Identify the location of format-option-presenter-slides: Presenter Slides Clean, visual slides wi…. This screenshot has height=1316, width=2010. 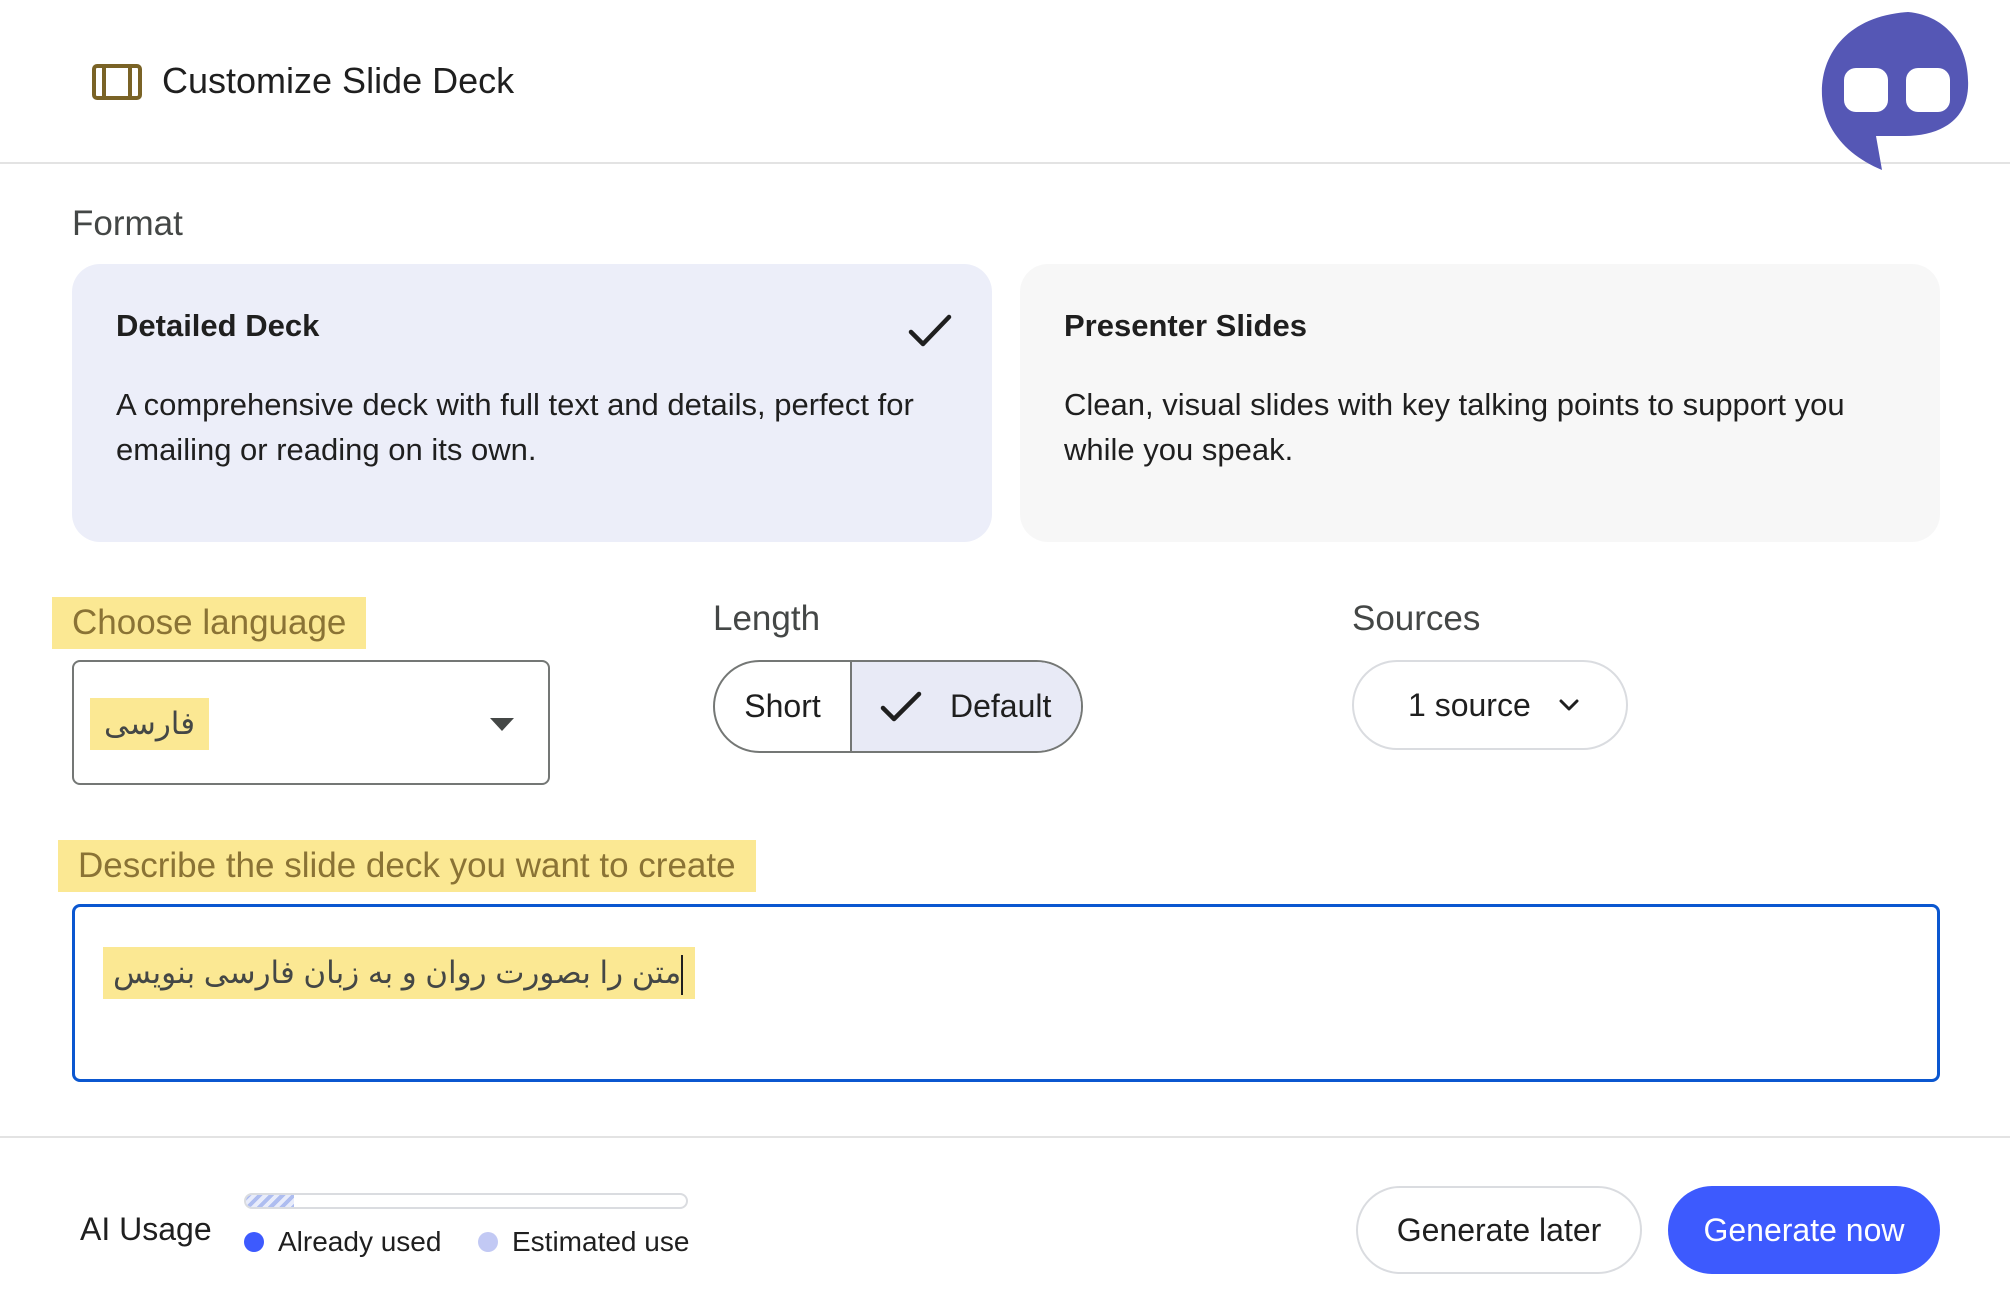
(1480, 403).